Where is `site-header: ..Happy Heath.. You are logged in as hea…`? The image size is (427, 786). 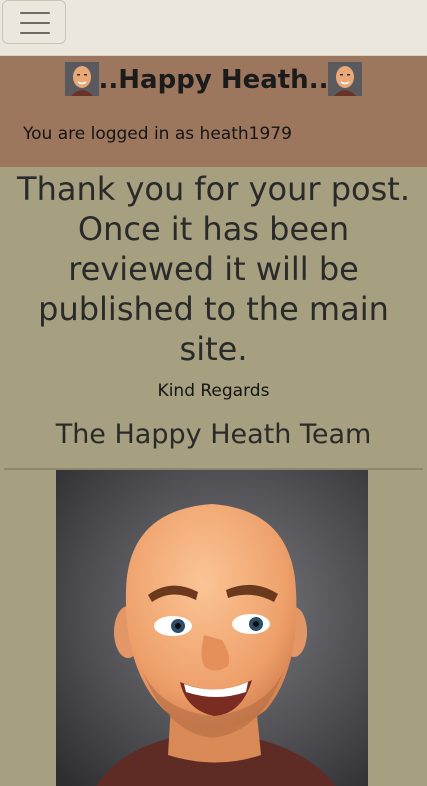
site-header: ..Happy Heath.. You are logged in as hea… is located at coordinates (213, 111).